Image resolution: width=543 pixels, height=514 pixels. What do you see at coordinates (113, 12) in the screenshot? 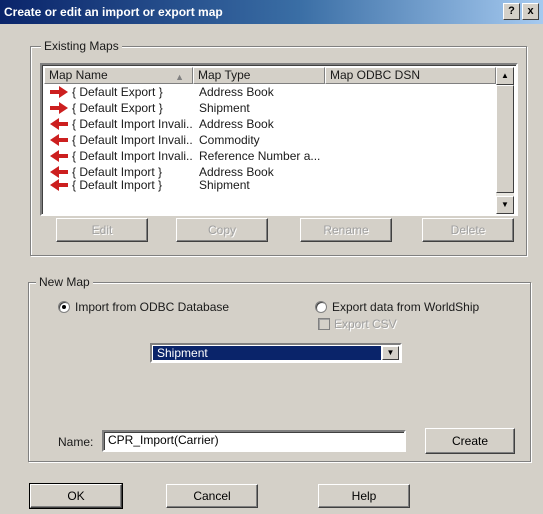
I see `window-title: Create or edit an import or export map` at bounding box center [113, 12].